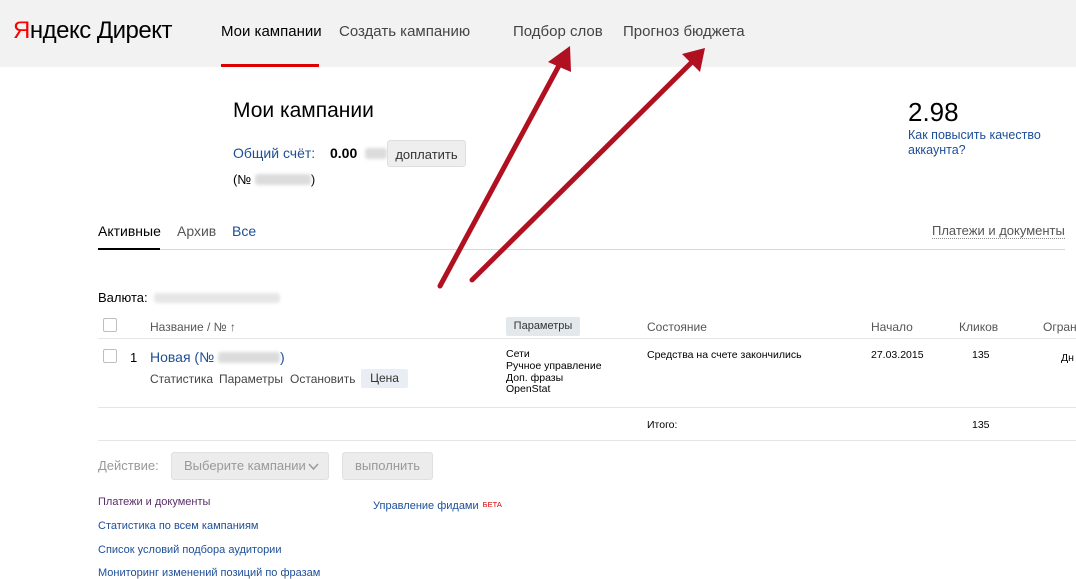 This screenshot has width=1076, height=579. What do you see at coordinates (587, 165) in the screenshot?
I see `annotation-arrow` at bounding box center [587, 165].